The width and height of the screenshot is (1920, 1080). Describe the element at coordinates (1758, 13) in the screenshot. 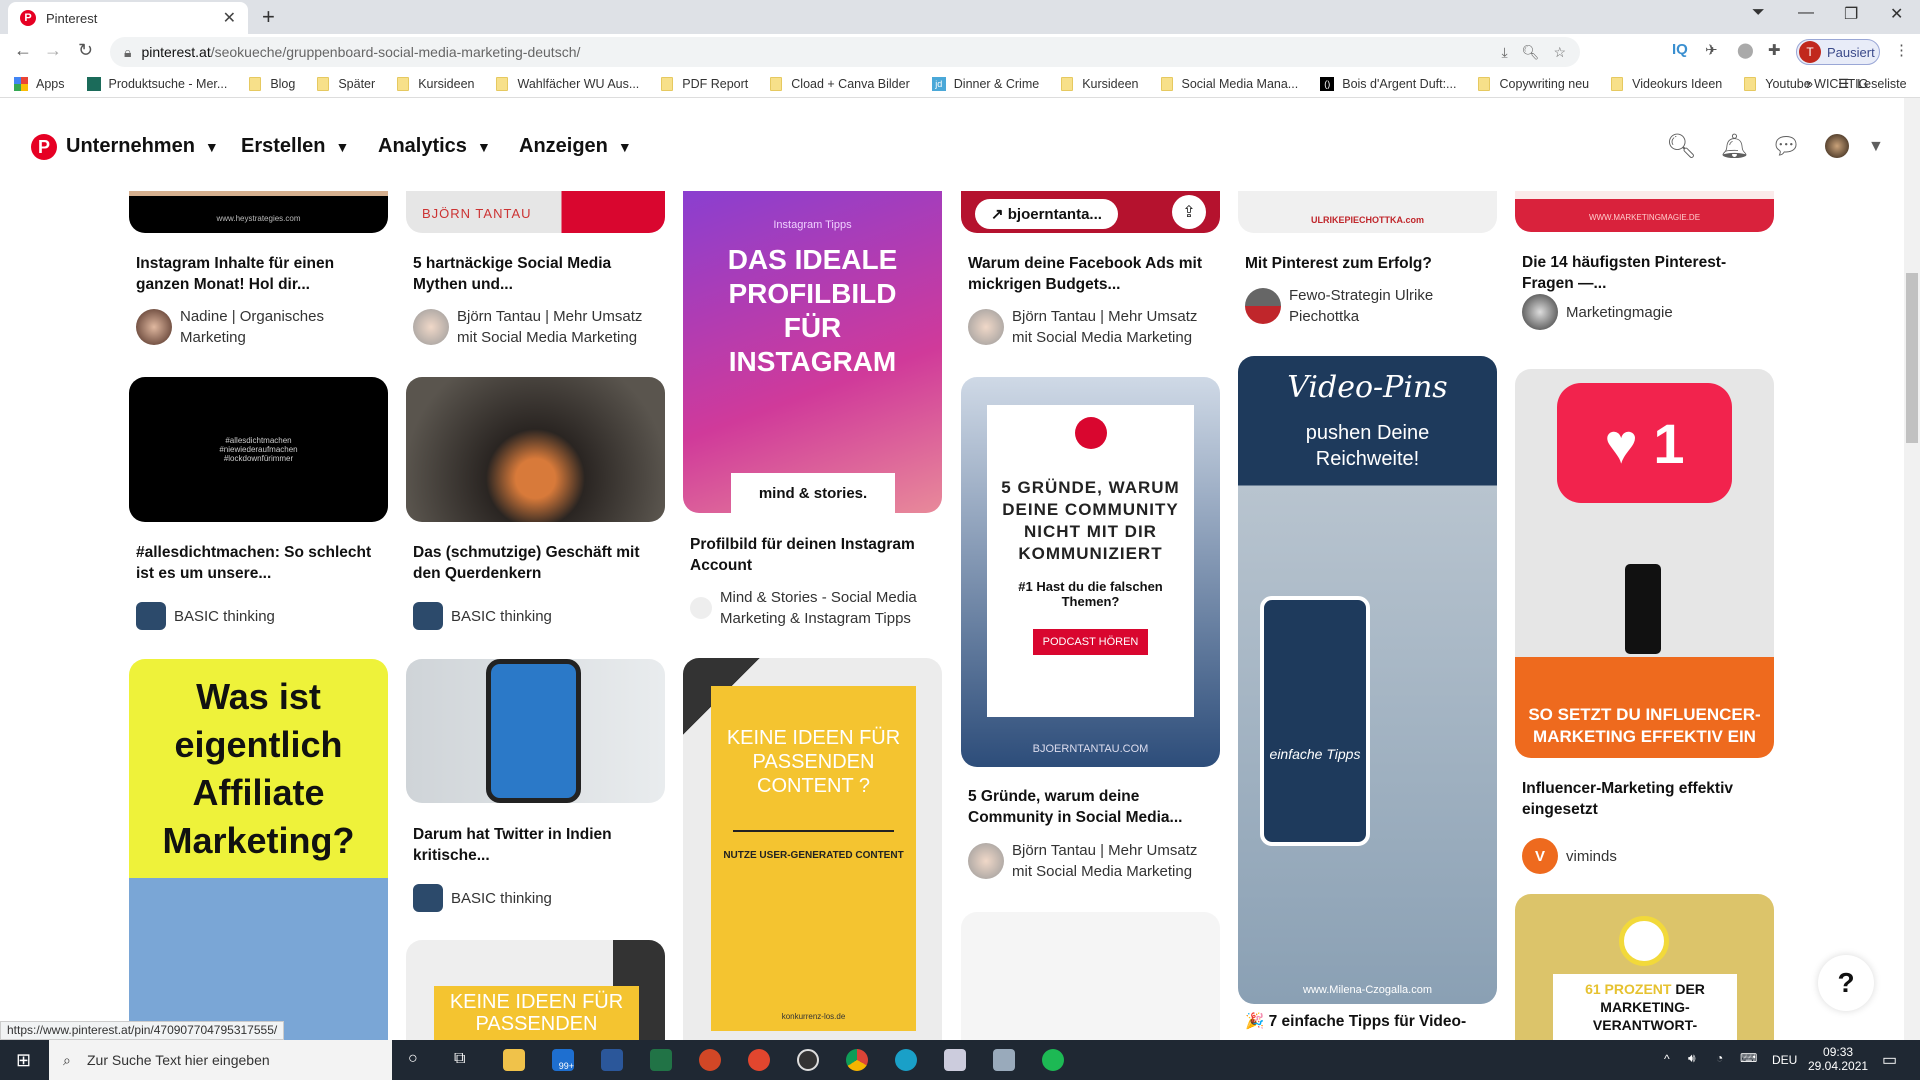

I see `media-icon: ⏷` at that location.